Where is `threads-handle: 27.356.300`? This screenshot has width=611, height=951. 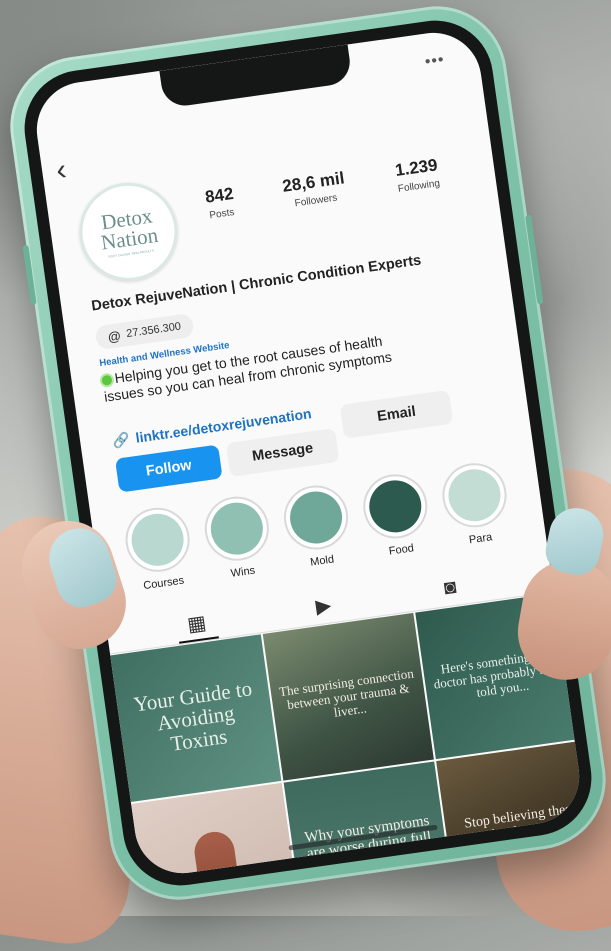
threads-handle: 27.356.300 is located at coordinates (153, 330).